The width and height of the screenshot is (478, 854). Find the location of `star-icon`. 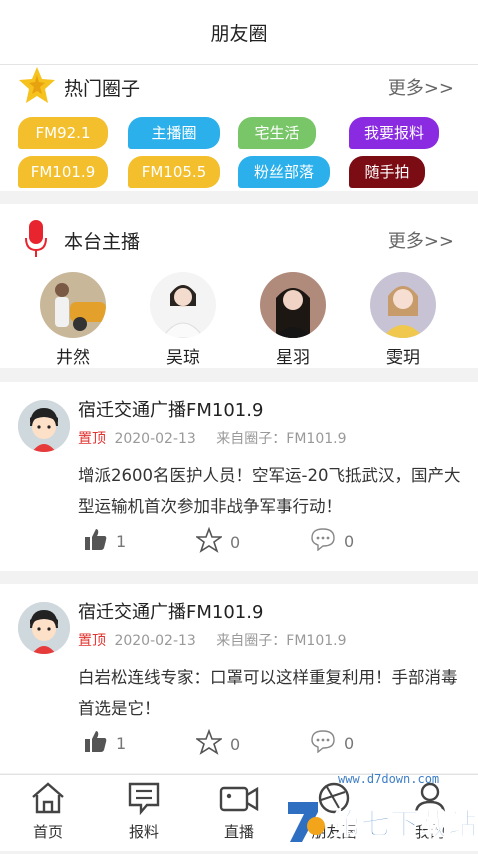

star-icon is located at coordinates (37, 87).